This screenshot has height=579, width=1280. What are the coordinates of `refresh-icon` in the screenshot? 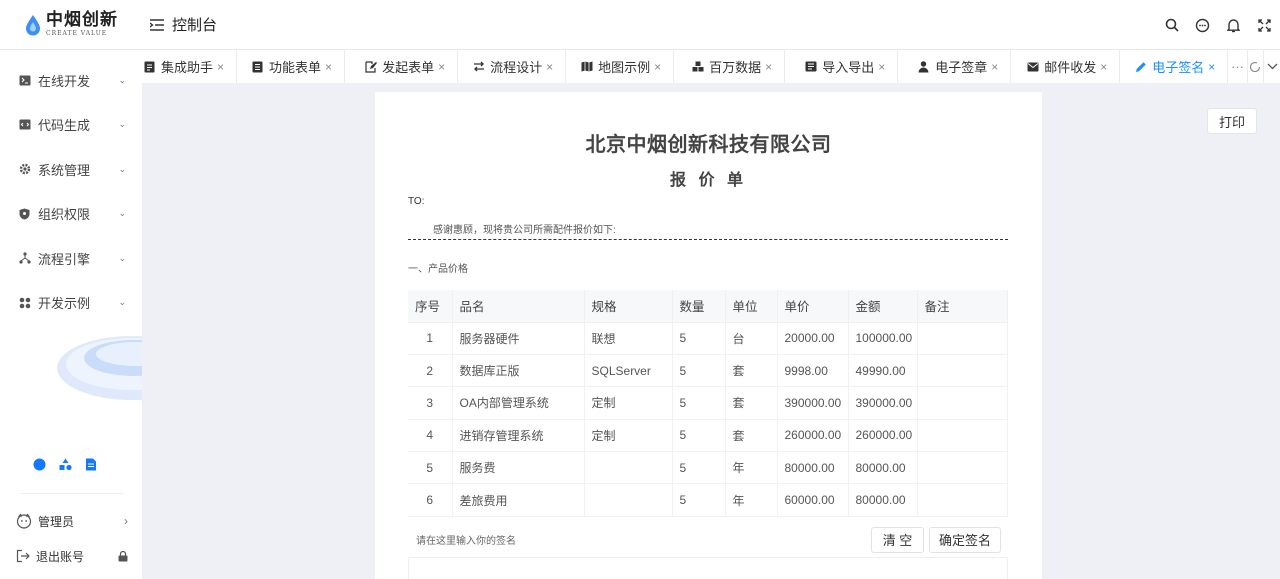 It's located at (1256, 66).